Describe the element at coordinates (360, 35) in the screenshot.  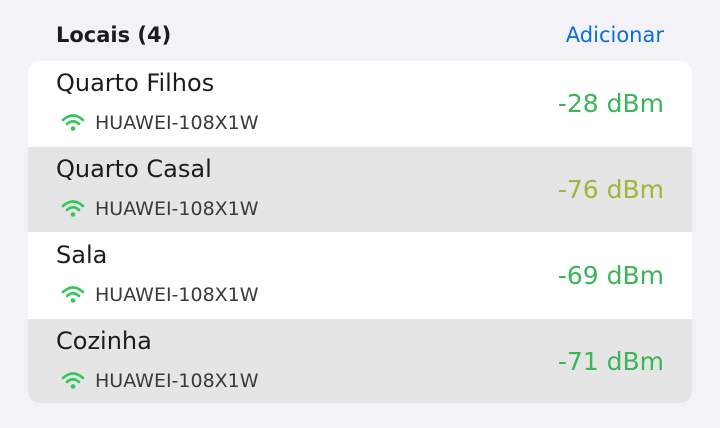
I see `section-header: Locais (4) Adicionar` at that location.